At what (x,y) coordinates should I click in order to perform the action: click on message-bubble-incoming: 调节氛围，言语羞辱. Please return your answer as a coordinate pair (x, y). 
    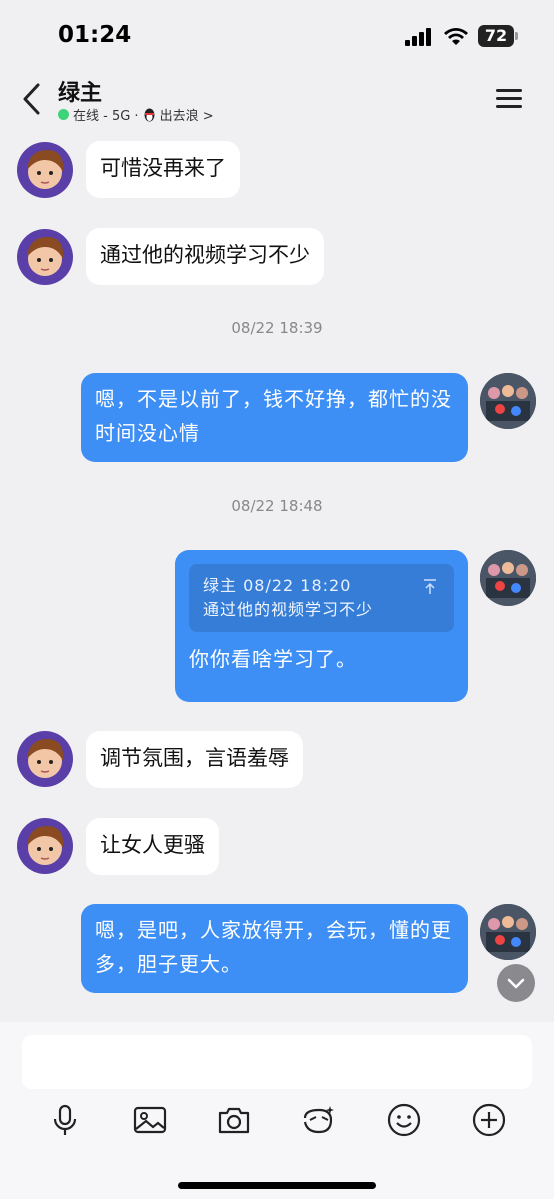
    Looking at the image, I should click on (194, 759).